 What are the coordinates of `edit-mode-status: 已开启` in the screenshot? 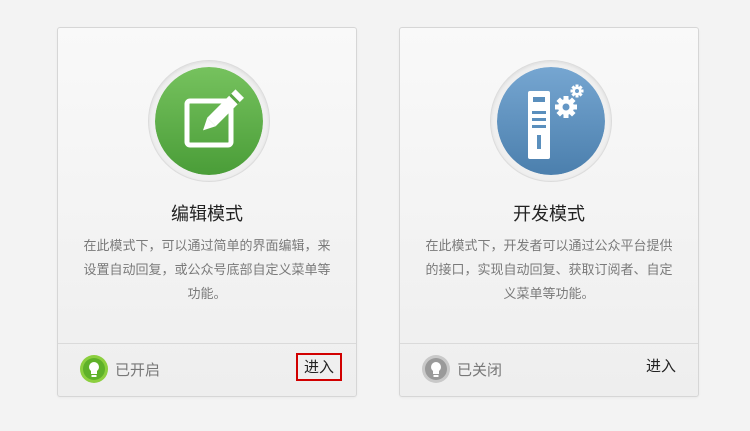 It's located at (138, 370).